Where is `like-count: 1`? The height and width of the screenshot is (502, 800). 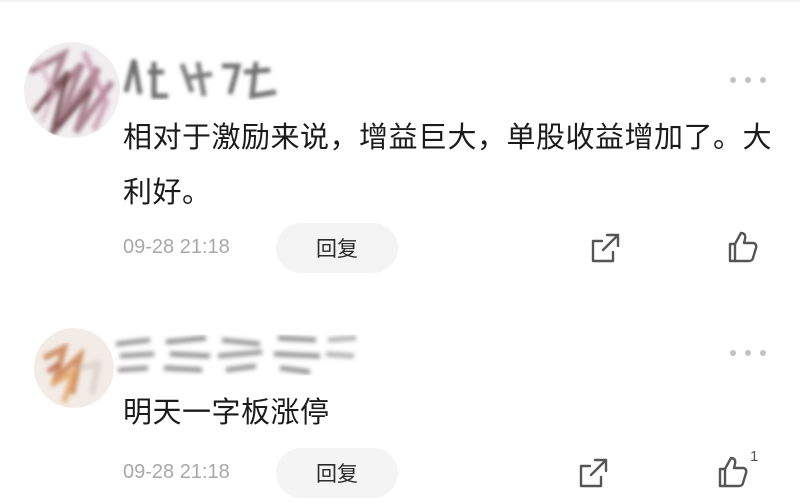 like-count: 1 is located at coordinates (754, 456).